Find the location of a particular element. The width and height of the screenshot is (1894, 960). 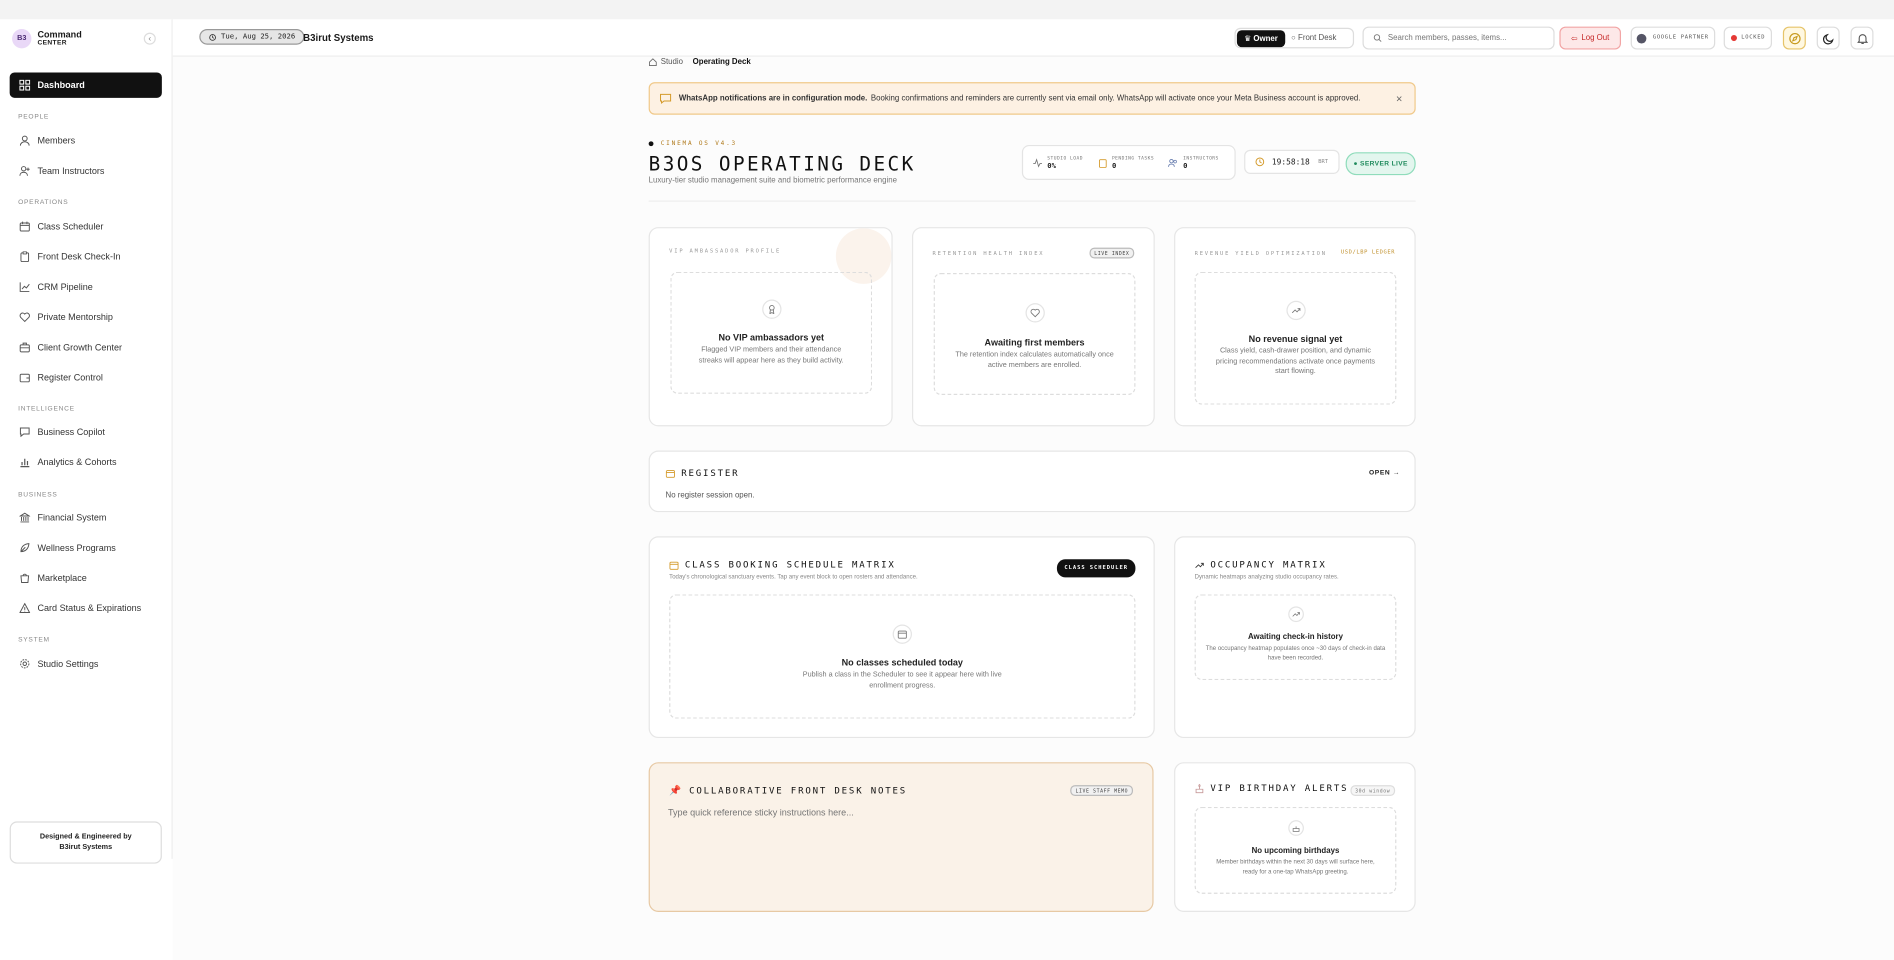

google-partner-badge: GOOGLE PARTNER is located at coordinates (1673, 38).